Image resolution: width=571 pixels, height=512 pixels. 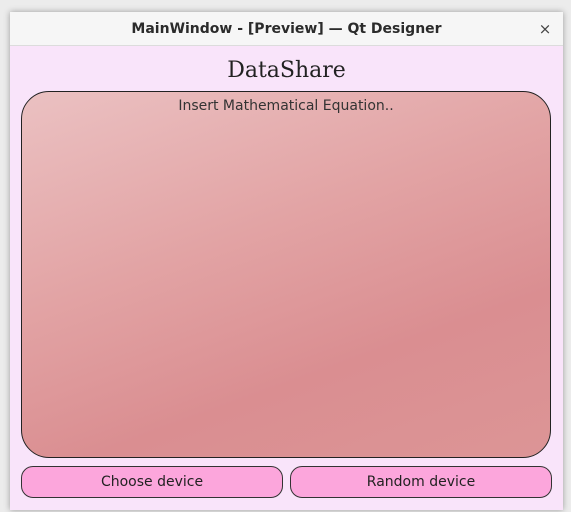 What do you see at coordinates (421, 482) in the screenshot?
I see `random-device-button: Random device` at bounding box center [421, 482].